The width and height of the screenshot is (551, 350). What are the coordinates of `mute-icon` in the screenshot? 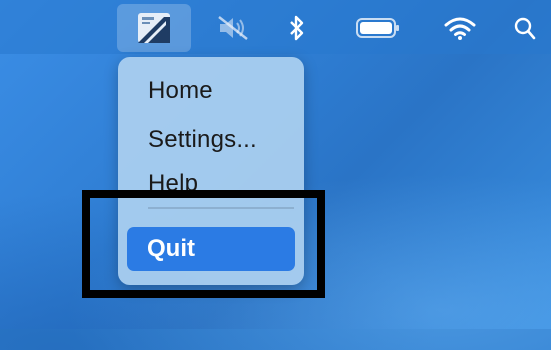 It's located at (233, 28).